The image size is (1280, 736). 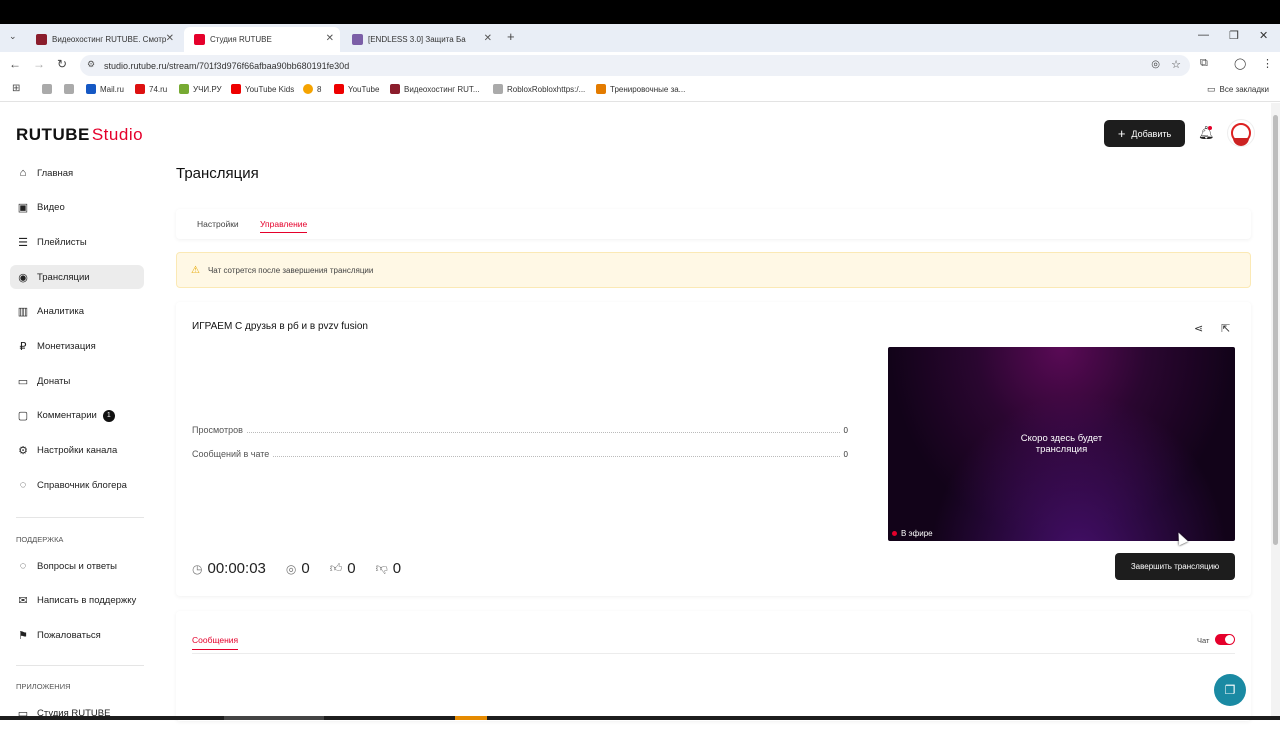 I want to click on monetization-icon: ₽, so click(x=23, y=346).